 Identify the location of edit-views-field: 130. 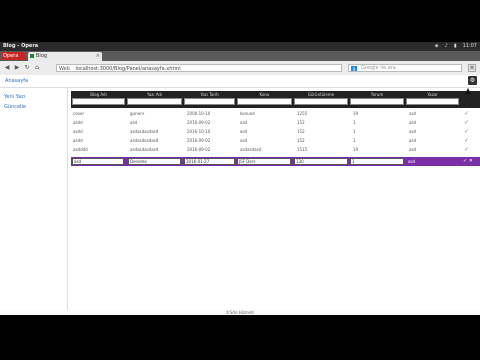
(321, 161).